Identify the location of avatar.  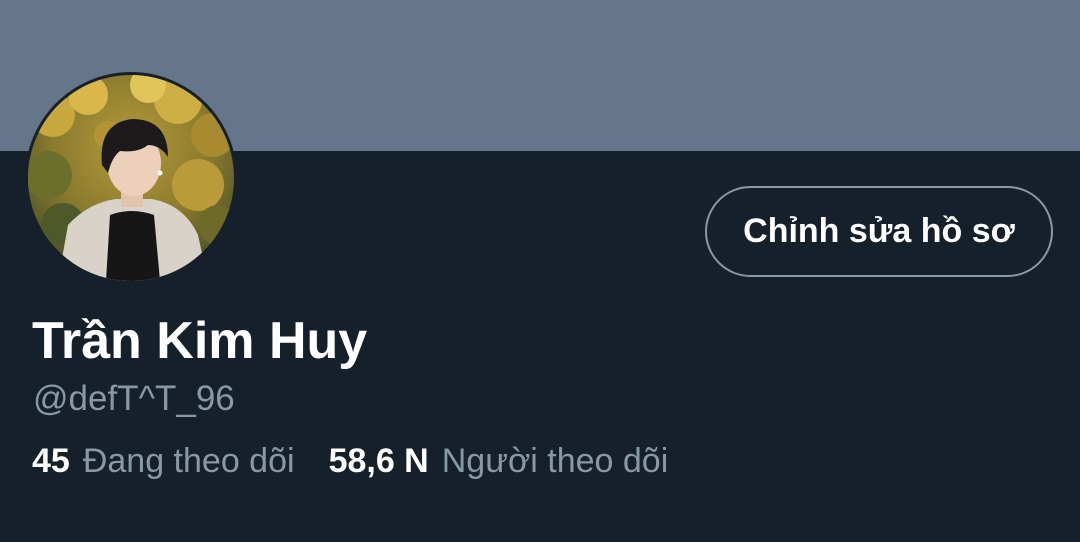
(131, 178).